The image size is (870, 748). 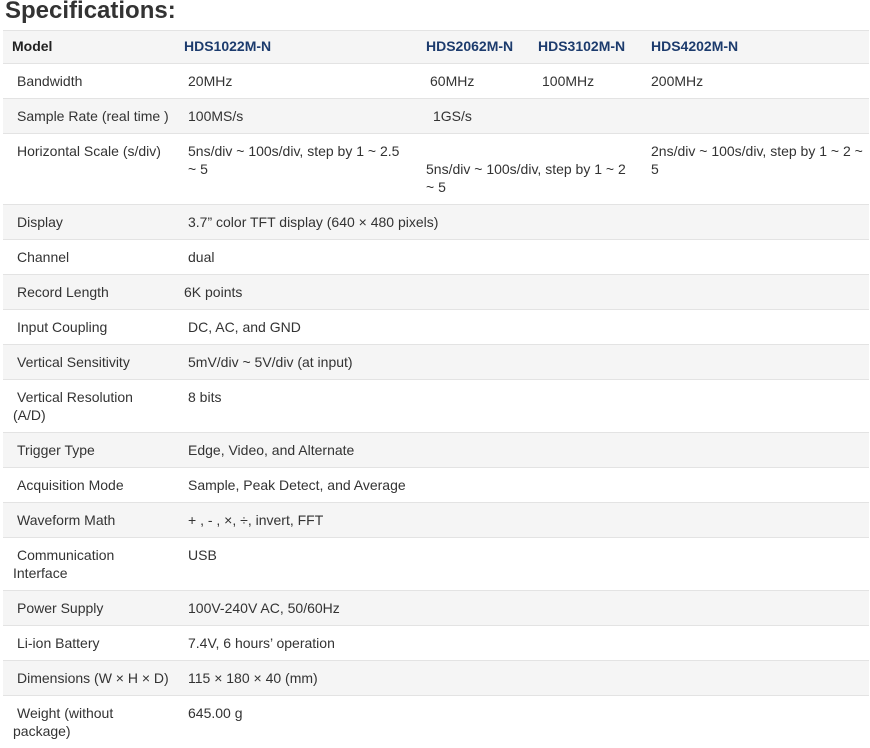 What do you see at coordinates (90, 678) in the screenshot?
I see `spec-label-dimensions: Dimensions (W × H × D)` at bounding box center [90, 678].